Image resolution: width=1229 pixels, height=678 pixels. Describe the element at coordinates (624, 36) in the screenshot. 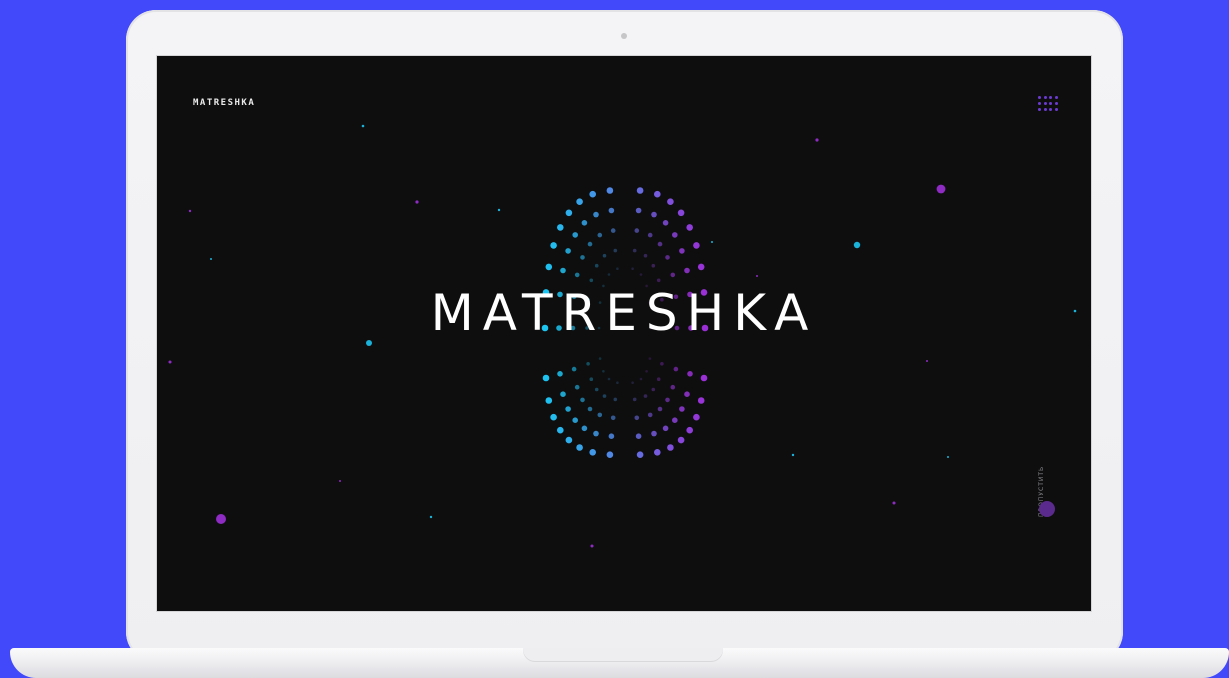

I see `webcam` at that location.